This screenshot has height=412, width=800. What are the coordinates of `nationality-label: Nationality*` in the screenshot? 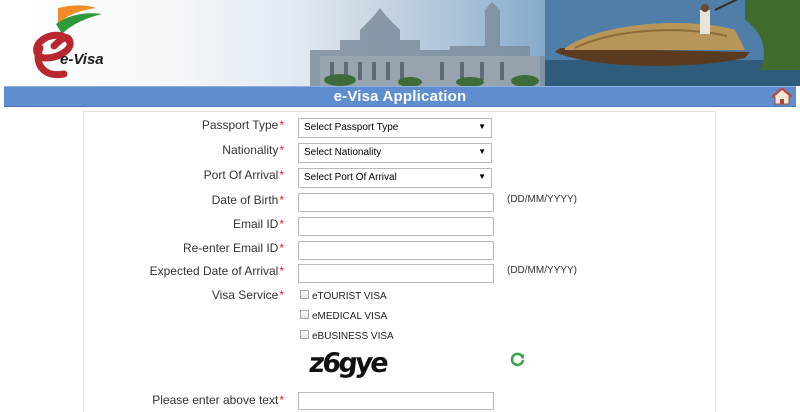 It's located at (253, 150).